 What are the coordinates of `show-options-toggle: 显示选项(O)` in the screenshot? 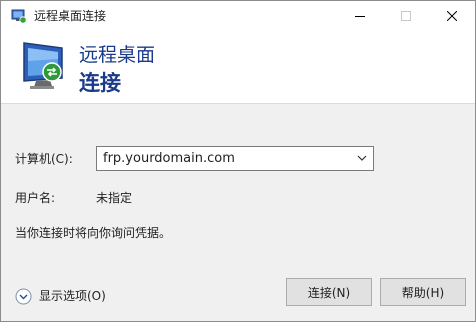 It's located at (60, 296).